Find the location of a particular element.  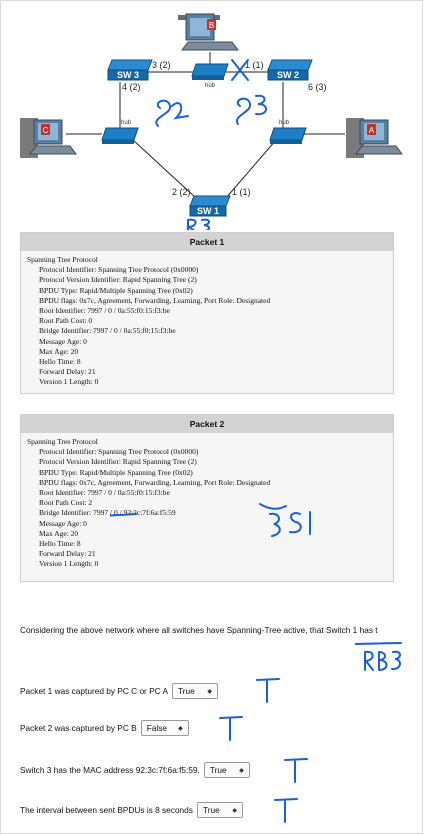

question-2: Packet 2 was captured by PC B False ◆ is located at coordinates (104, 728).